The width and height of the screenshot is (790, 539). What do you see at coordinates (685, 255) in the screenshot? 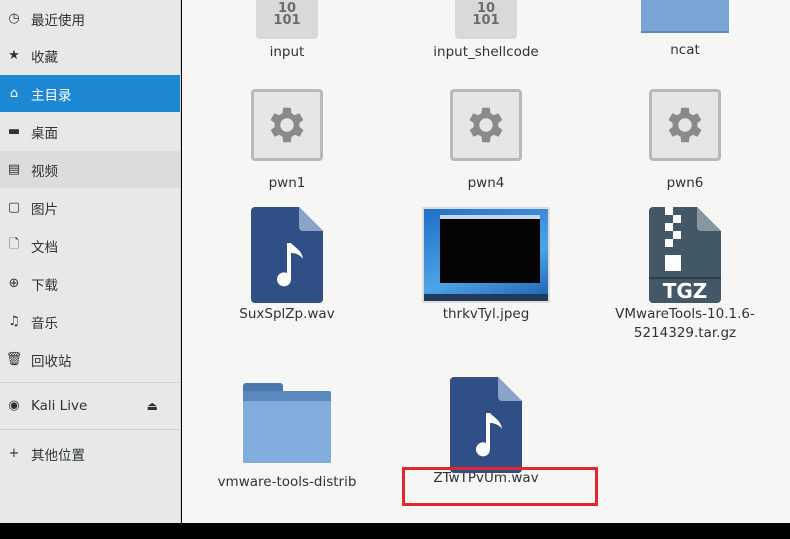
I see `archive-file-icon: TGZ` at bounding box center [685, 255].